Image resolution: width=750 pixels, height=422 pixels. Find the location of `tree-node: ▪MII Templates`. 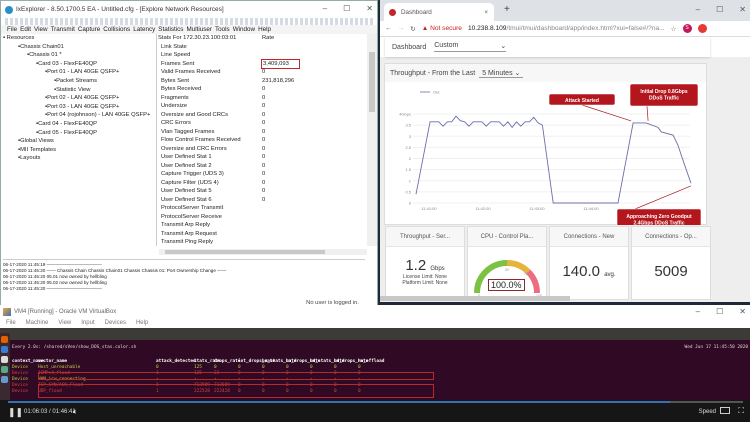

tree-node: ▪MII Templates is located at coordinates (79, 150).